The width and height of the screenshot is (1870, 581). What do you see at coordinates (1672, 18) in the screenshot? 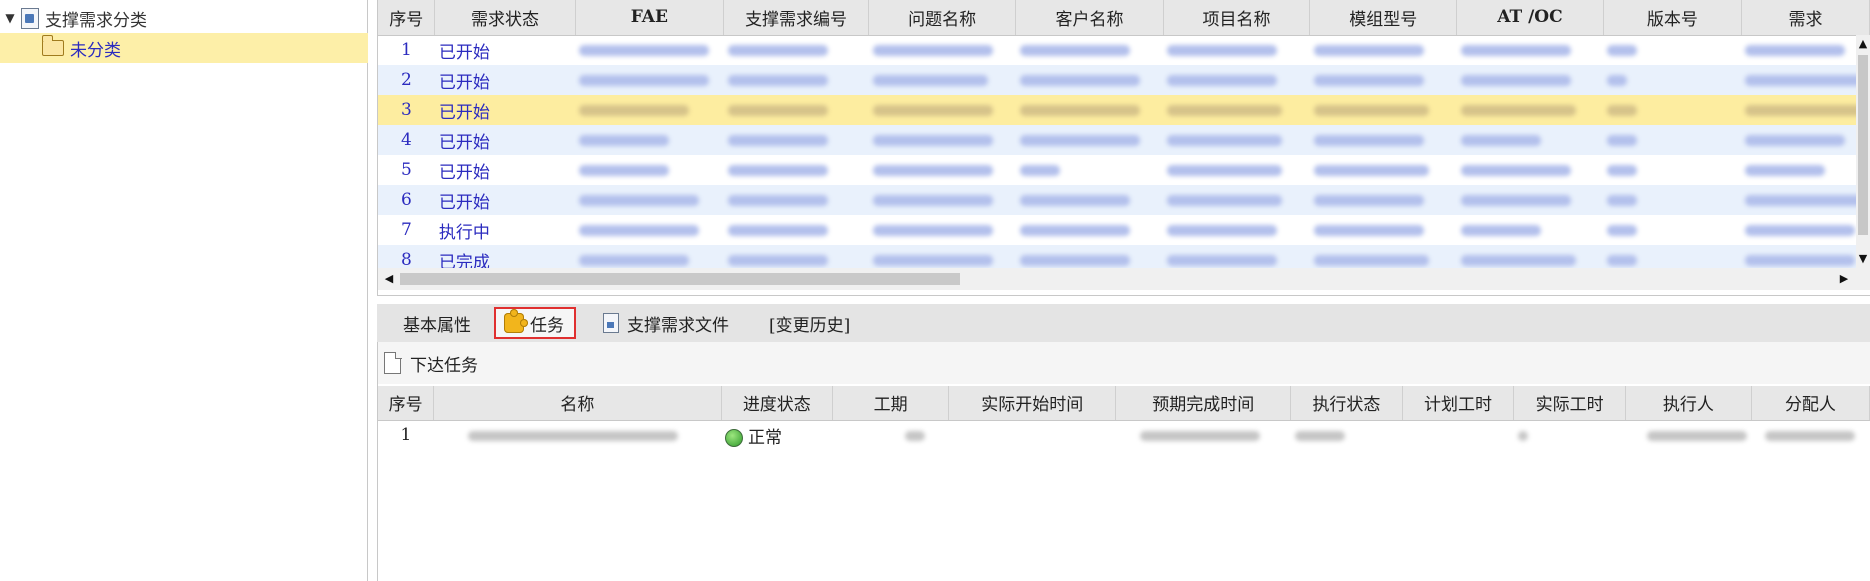
I see `column-header: 版本号` at bounding box center [1672, 18].